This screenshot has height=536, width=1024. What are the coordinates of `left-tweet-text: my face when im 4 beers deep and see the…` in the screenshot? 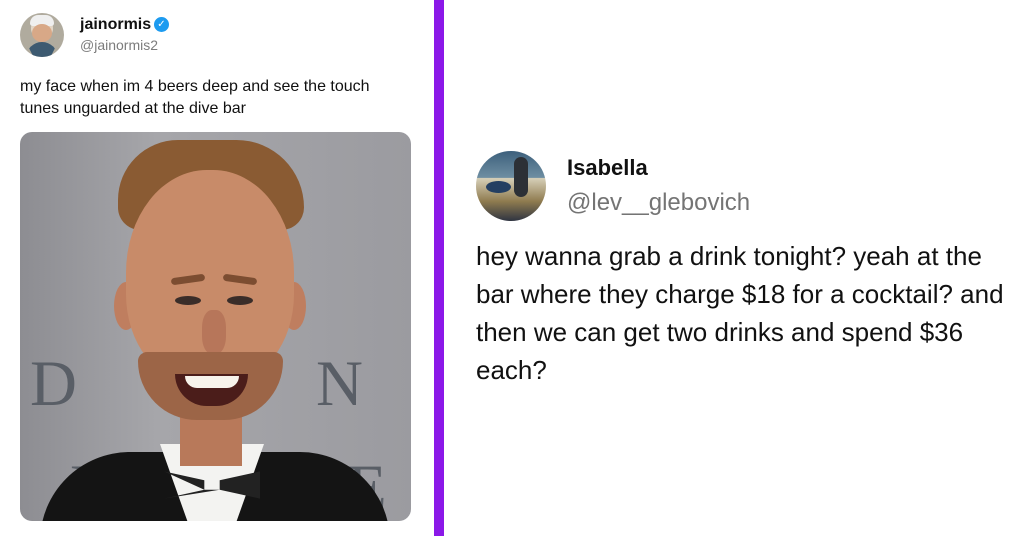 It's located at (195, 97).